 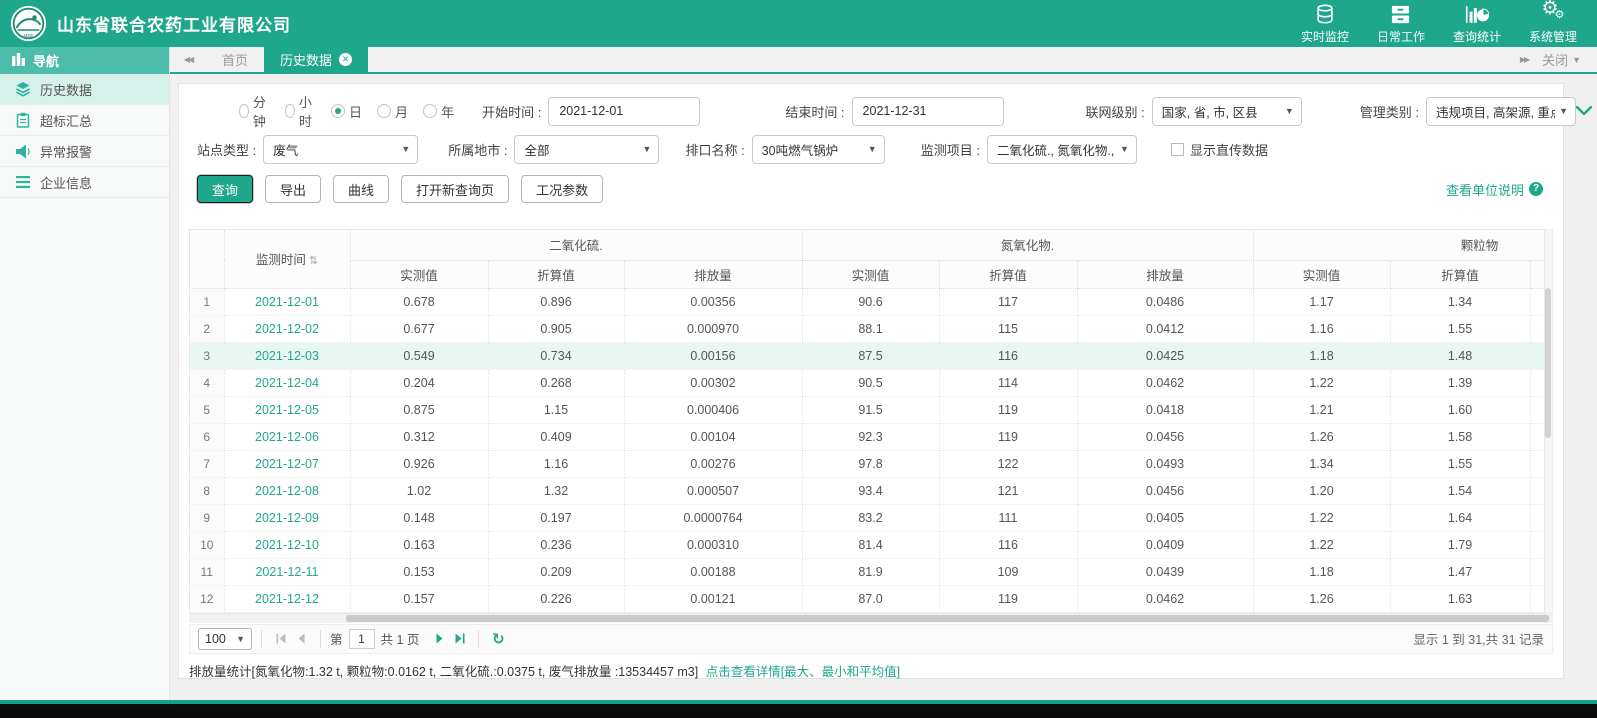 I want to click on date-cell: 2021-12-11, so click(x=287, y=572).